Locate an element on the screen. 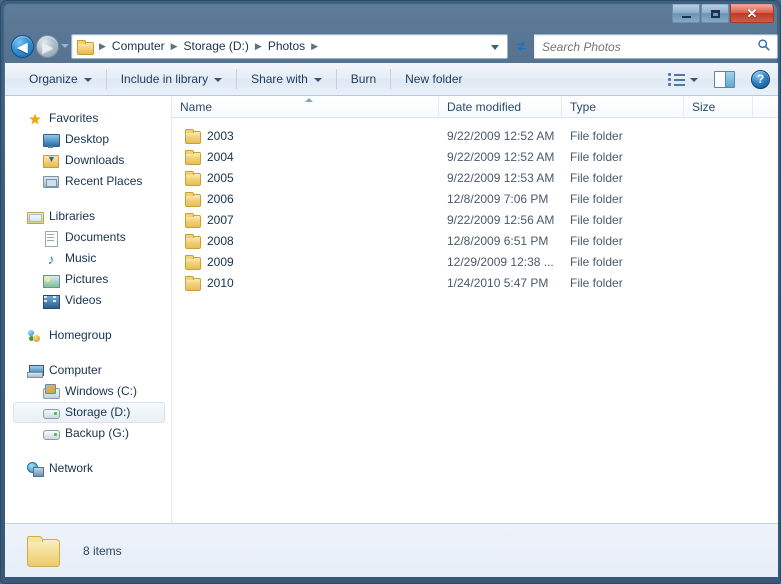 Image resolution: width=781 pixels, height=584 pixels. column-header-type: Type is located at coordinates (623, 106).